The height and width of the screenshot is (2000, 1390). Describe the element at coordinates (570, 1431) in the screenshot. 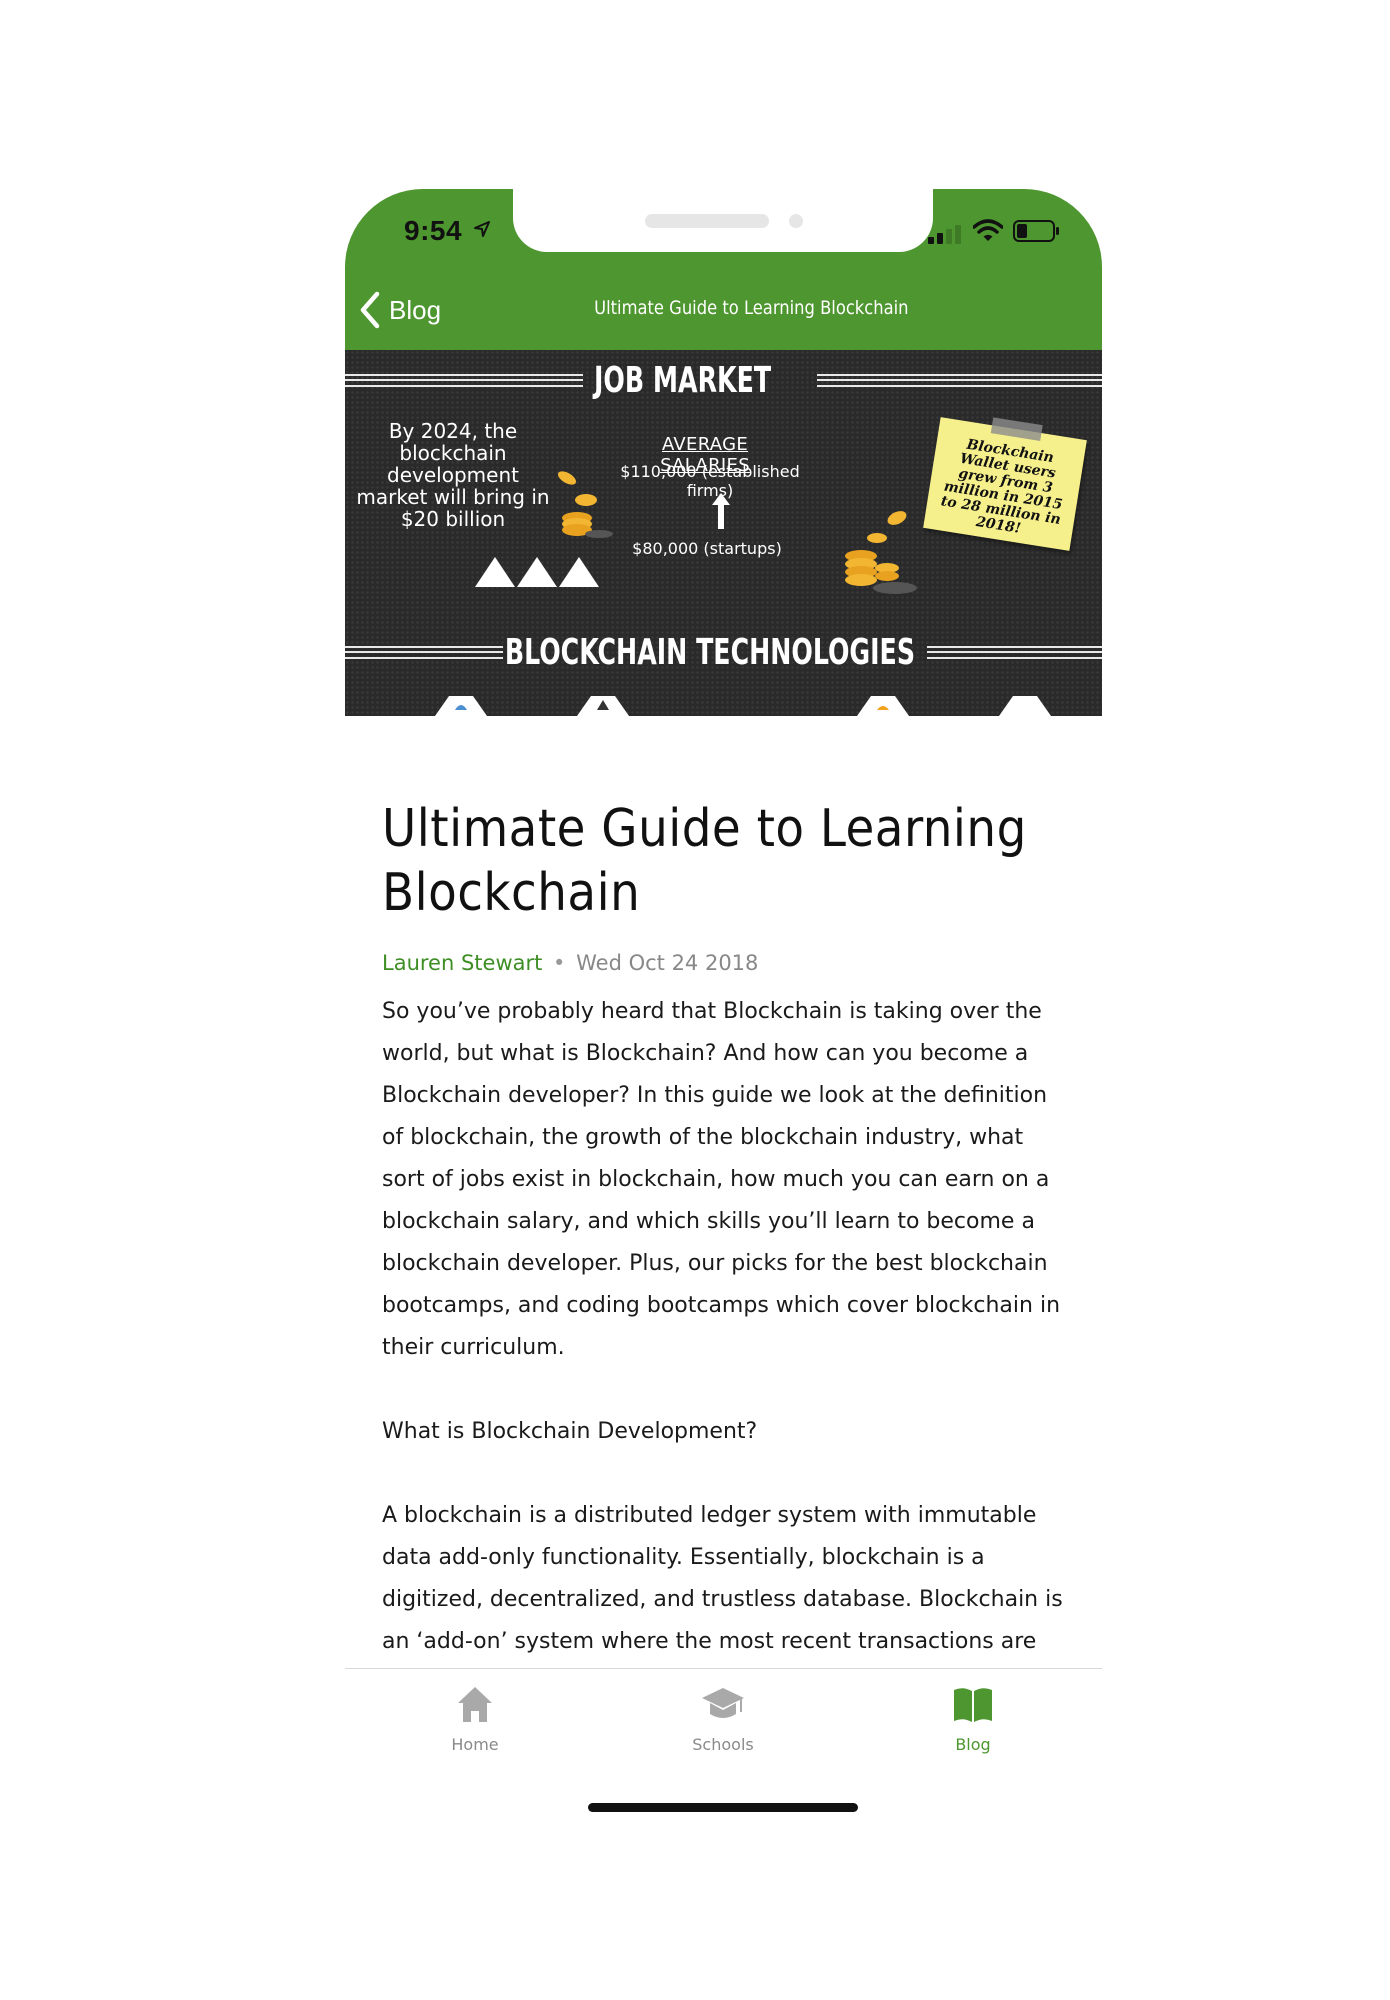

I see `section-heading: What is Blockchain Development?` at that location.